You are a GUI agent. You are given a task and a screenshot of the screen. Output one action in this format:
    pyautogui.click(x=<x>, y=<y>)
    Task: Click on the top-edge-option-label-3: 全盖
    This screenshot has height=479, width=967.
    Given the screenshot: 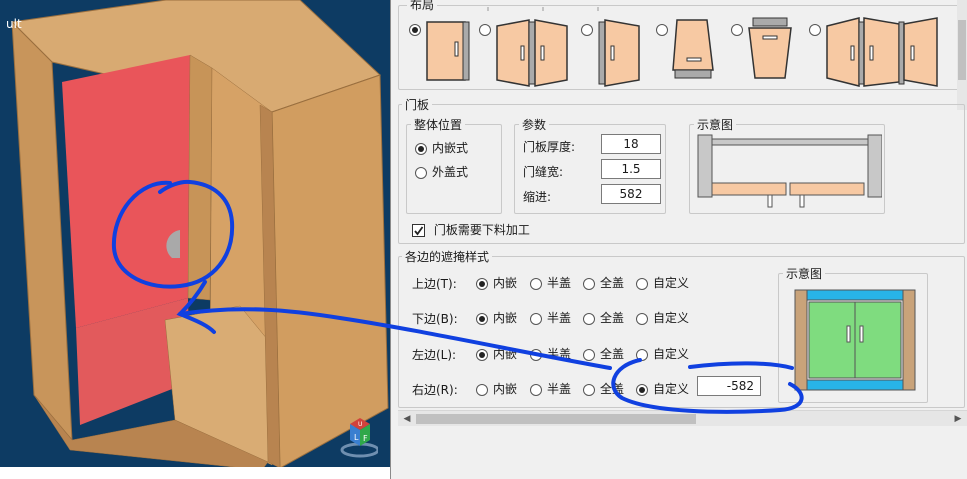 What is the action you would take?
    pyautogui.click(x=612, y=283)
    